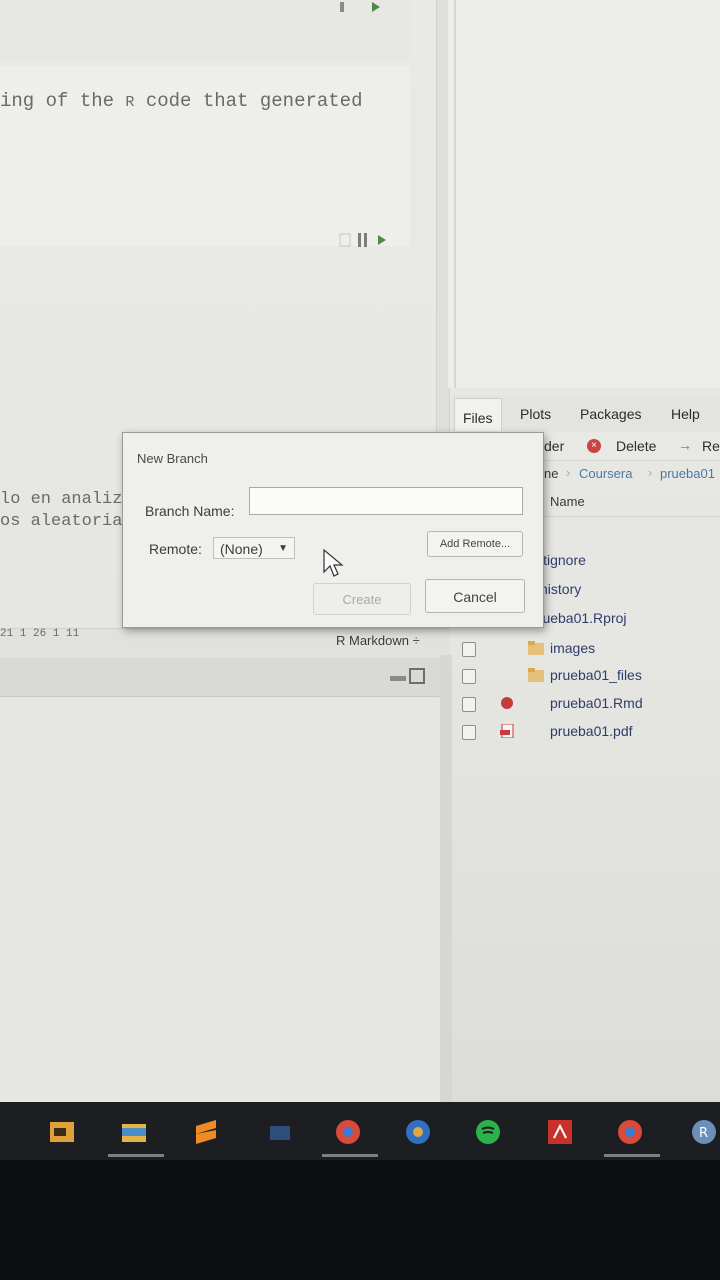 Image resolution: width=720 pixels, height=1280 pixels. I want to click on rename-button: Re, so click(711, 446).